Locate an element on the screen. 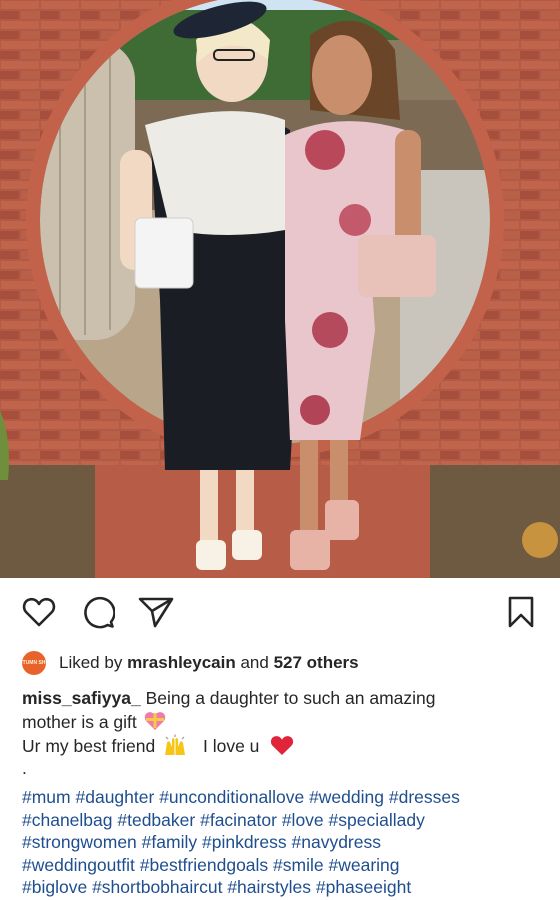 This screenshot has width=560, height=900. hashtag-link: #love is located at coordinates (303, 820).